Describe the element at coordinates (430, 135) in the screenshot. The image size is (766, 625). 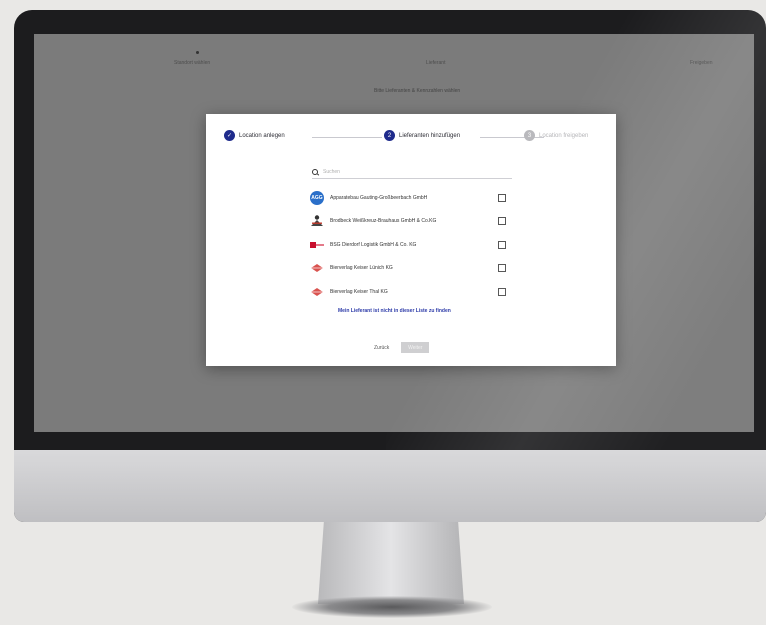
I see `step-label: Lieferanten hinzufügen` at that location.